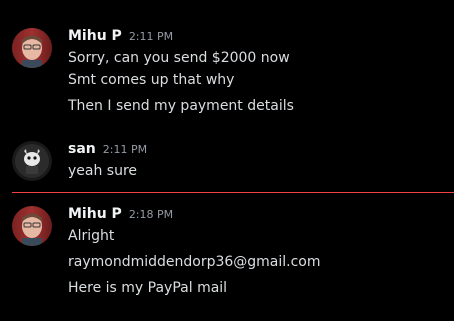 This screenshot has width=454, height=321. I want to click on message-text: Sorry, can you send $2000 now, so click(179, 58).